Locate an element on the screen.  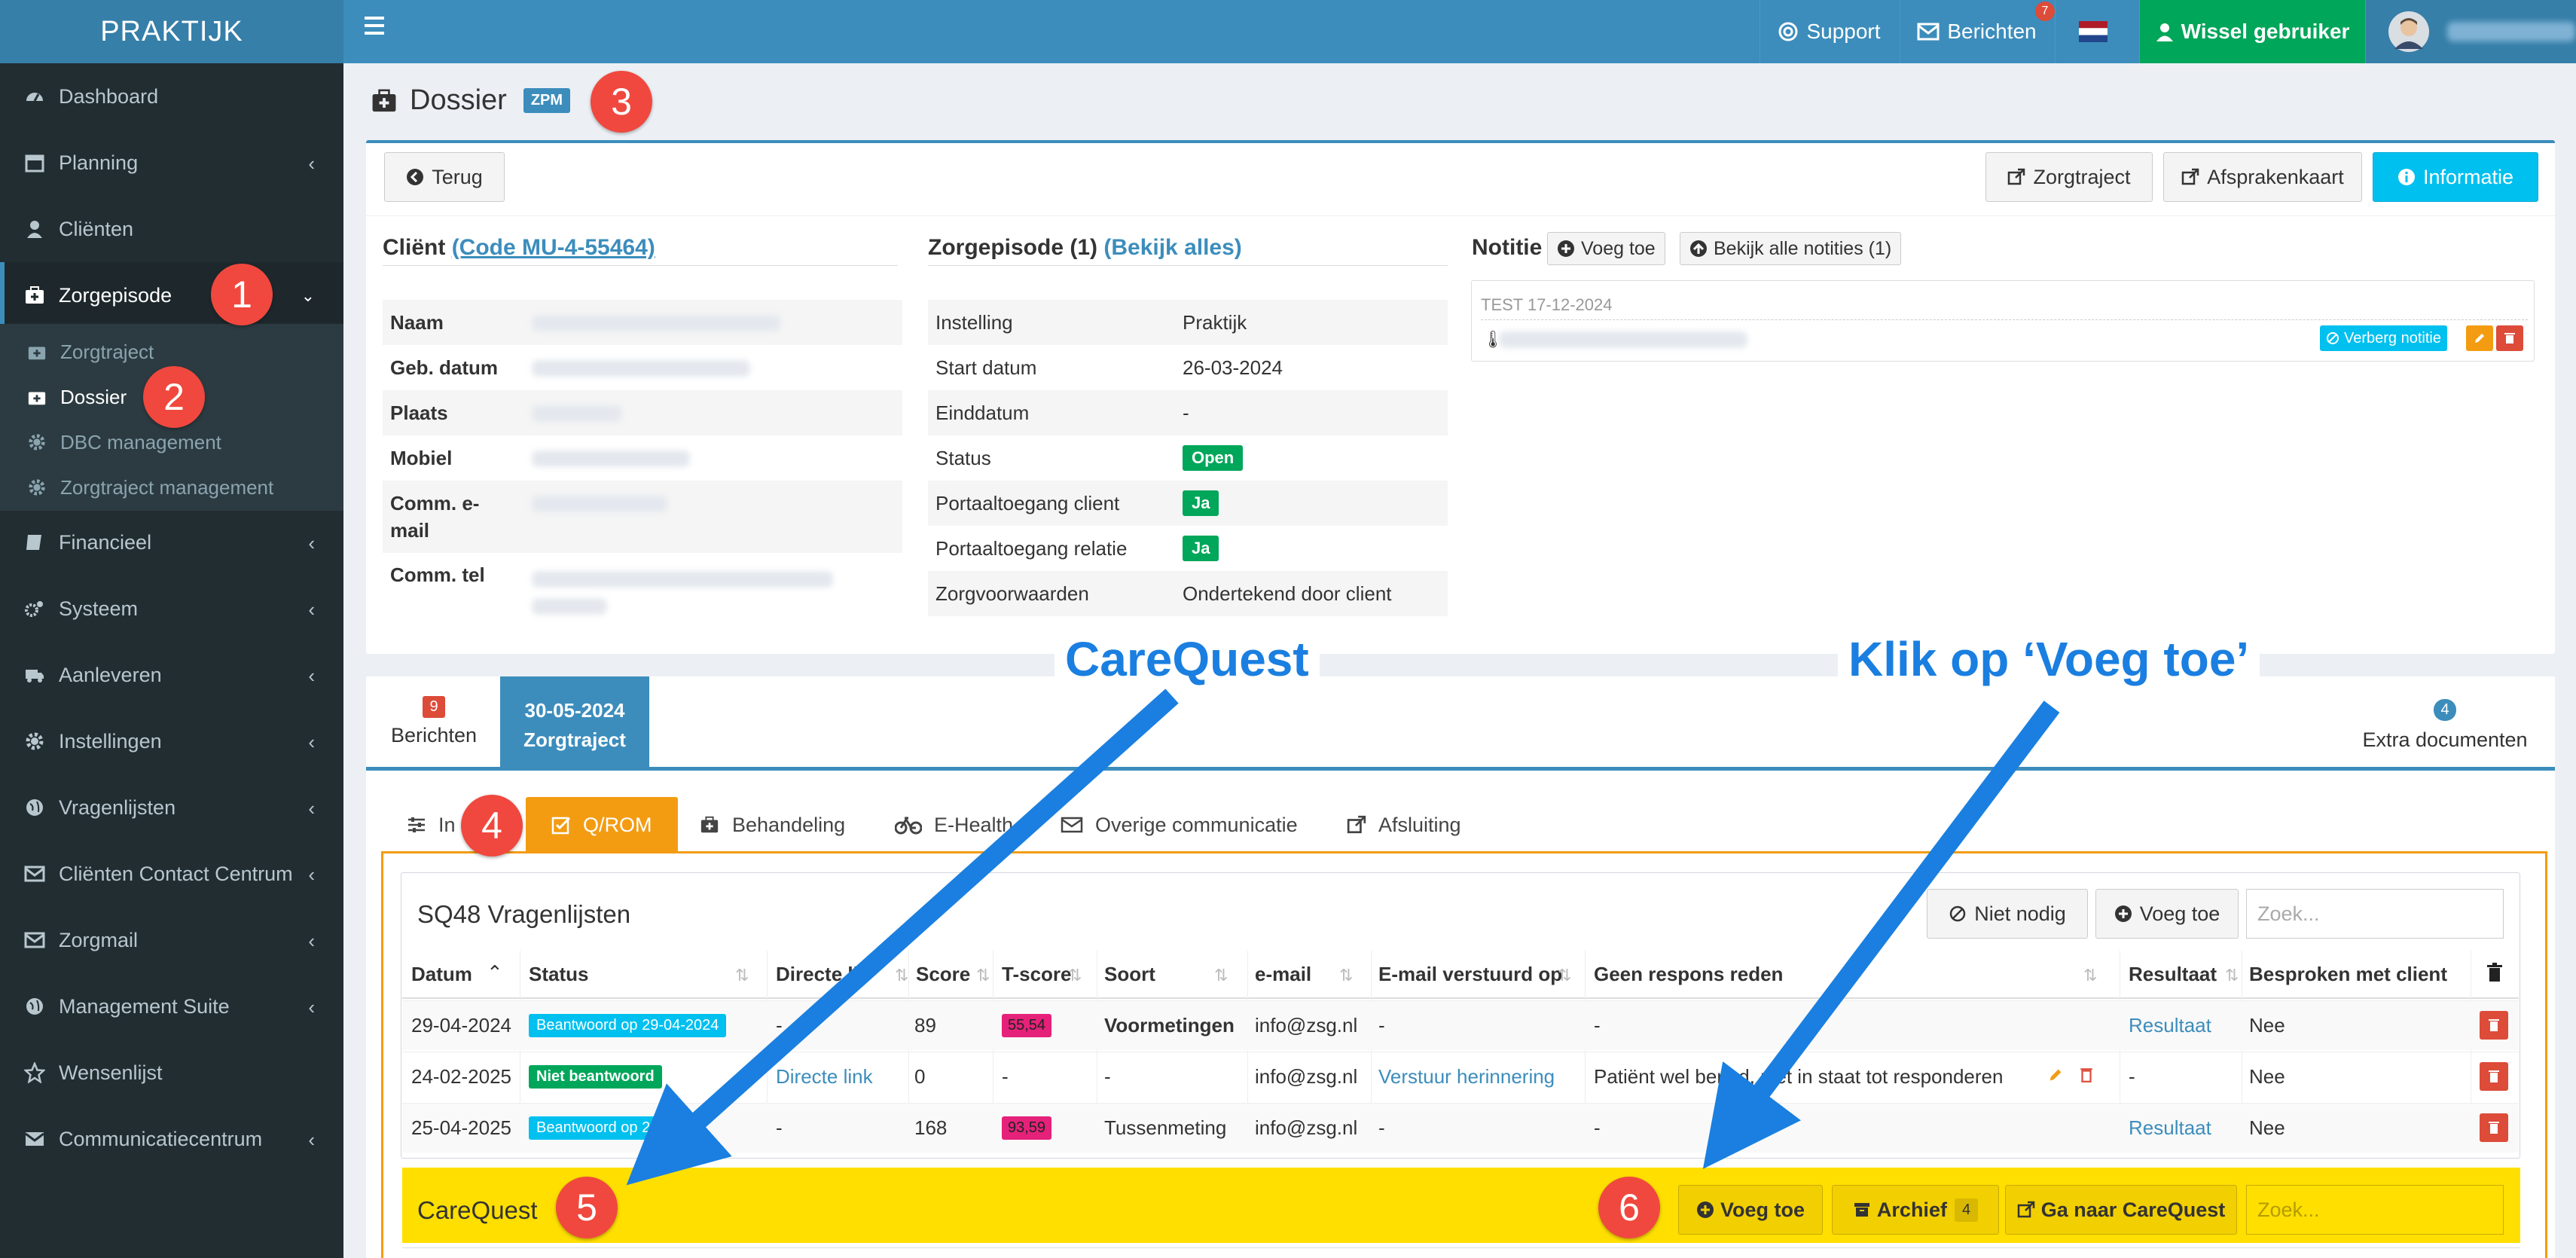
step-marker-1: 1 is located at coordinates (242, 295).